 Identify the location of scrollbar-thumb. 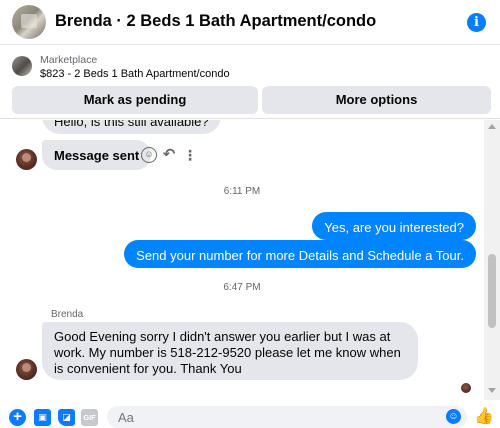
(492, 291).